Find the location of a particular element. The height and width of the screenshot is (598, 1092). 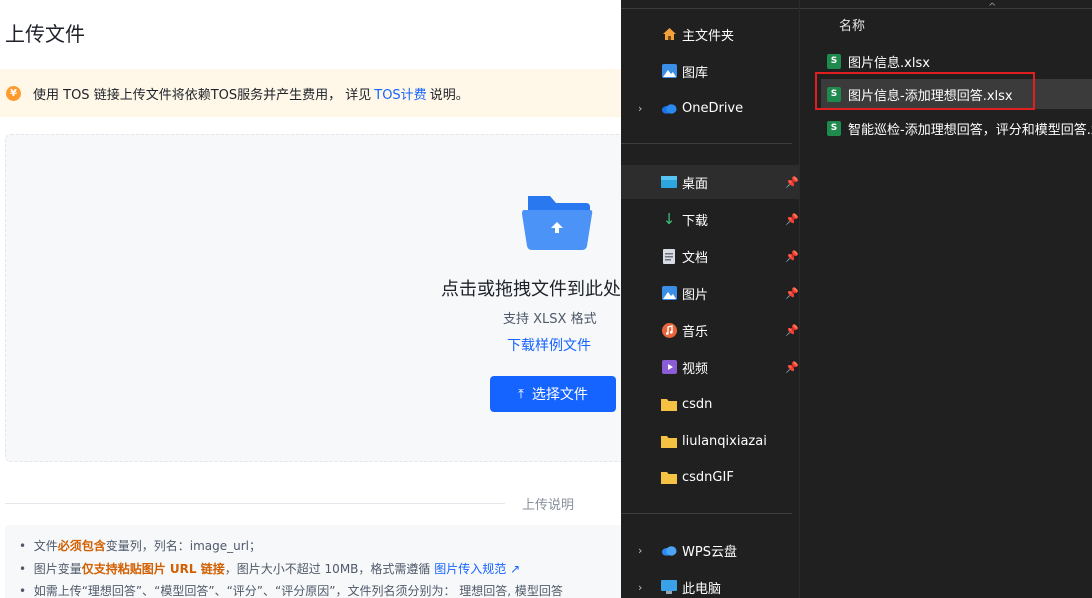

nav-item-csdn: csdn is located at coordinates (710, 404).